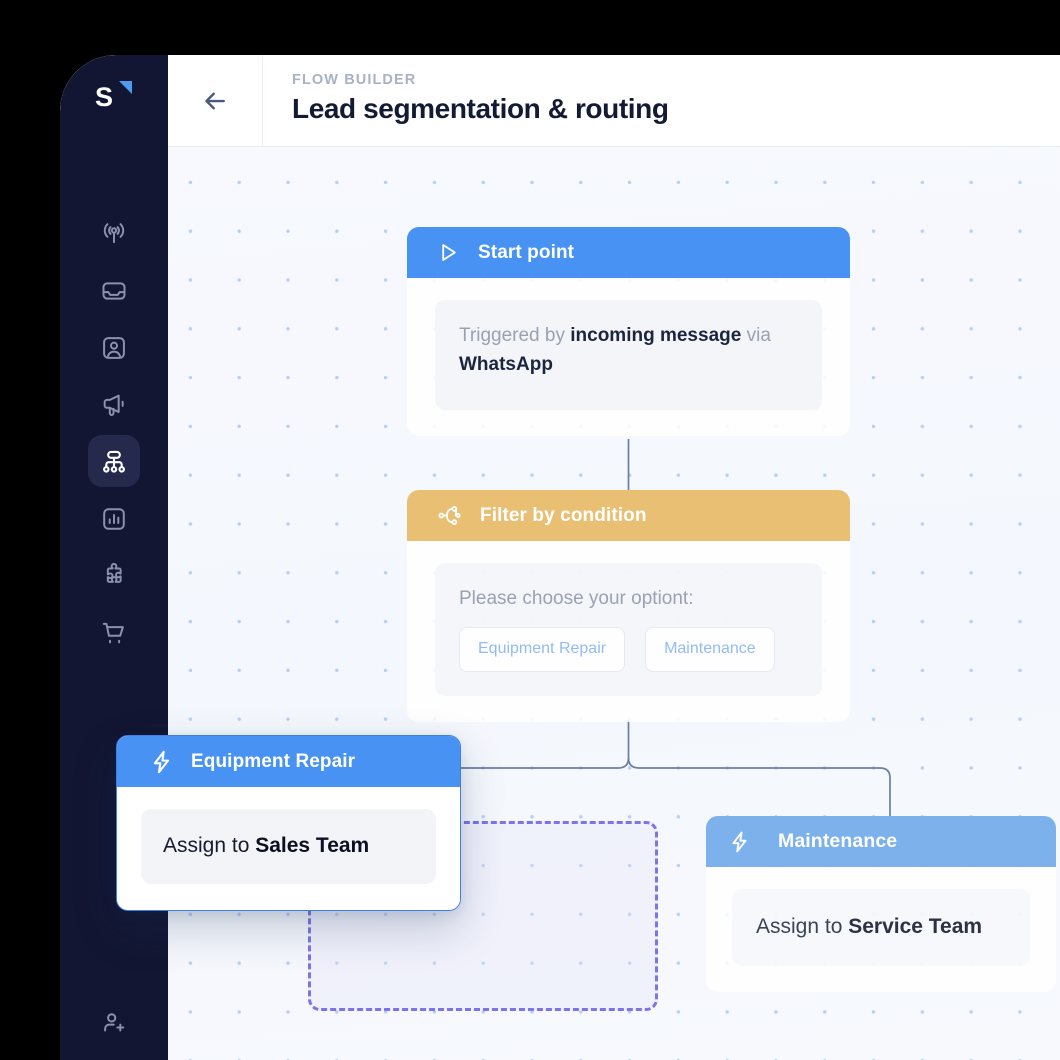 Image resolution: width=1060 pixels, height=1060 pixels. I want to click on contact-card-icon, so click(114, 347).